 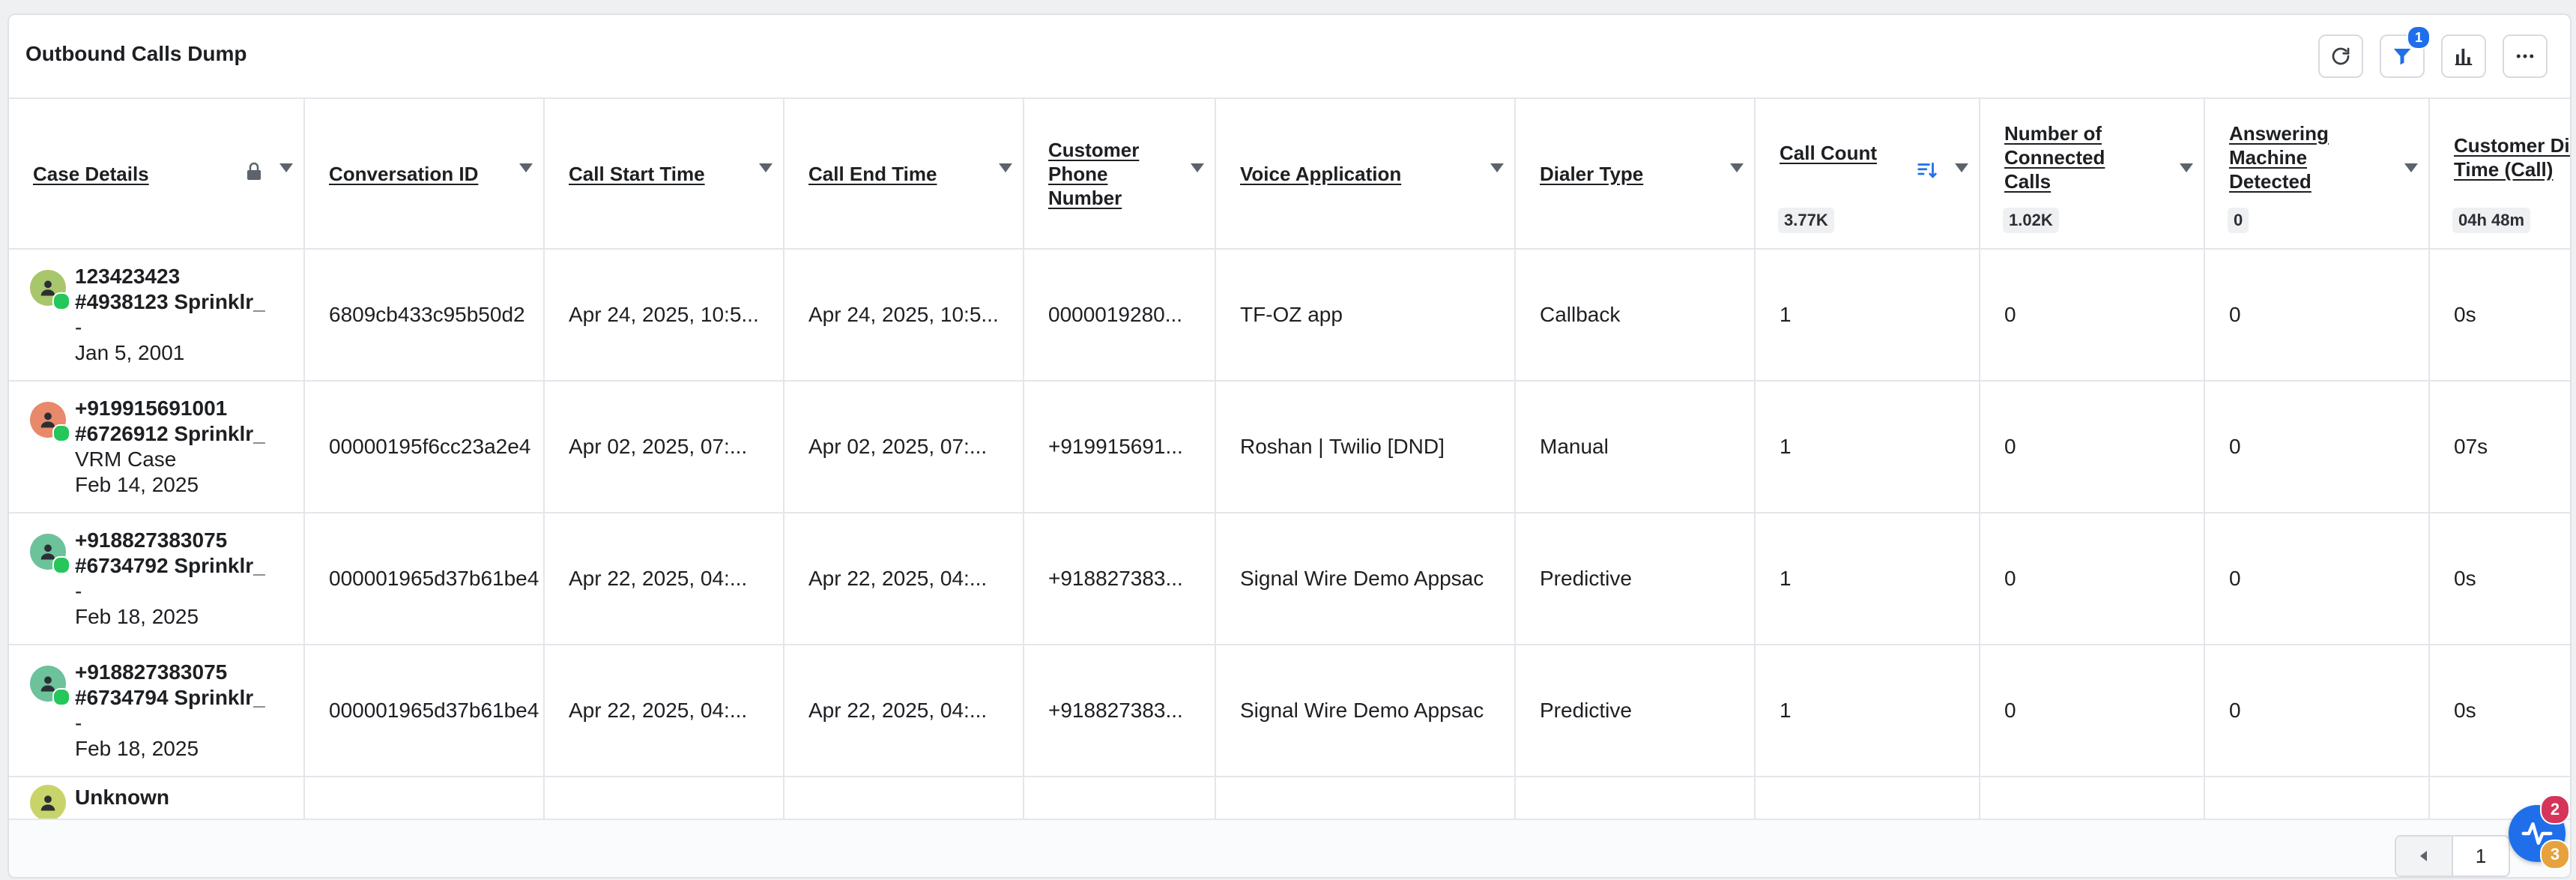 I want to click on column-header-case-details: Case Details, so click(x=157, y=174).